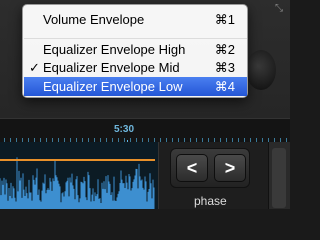  I want to click on timeline-time-label: 5:30, so click(124, 129).